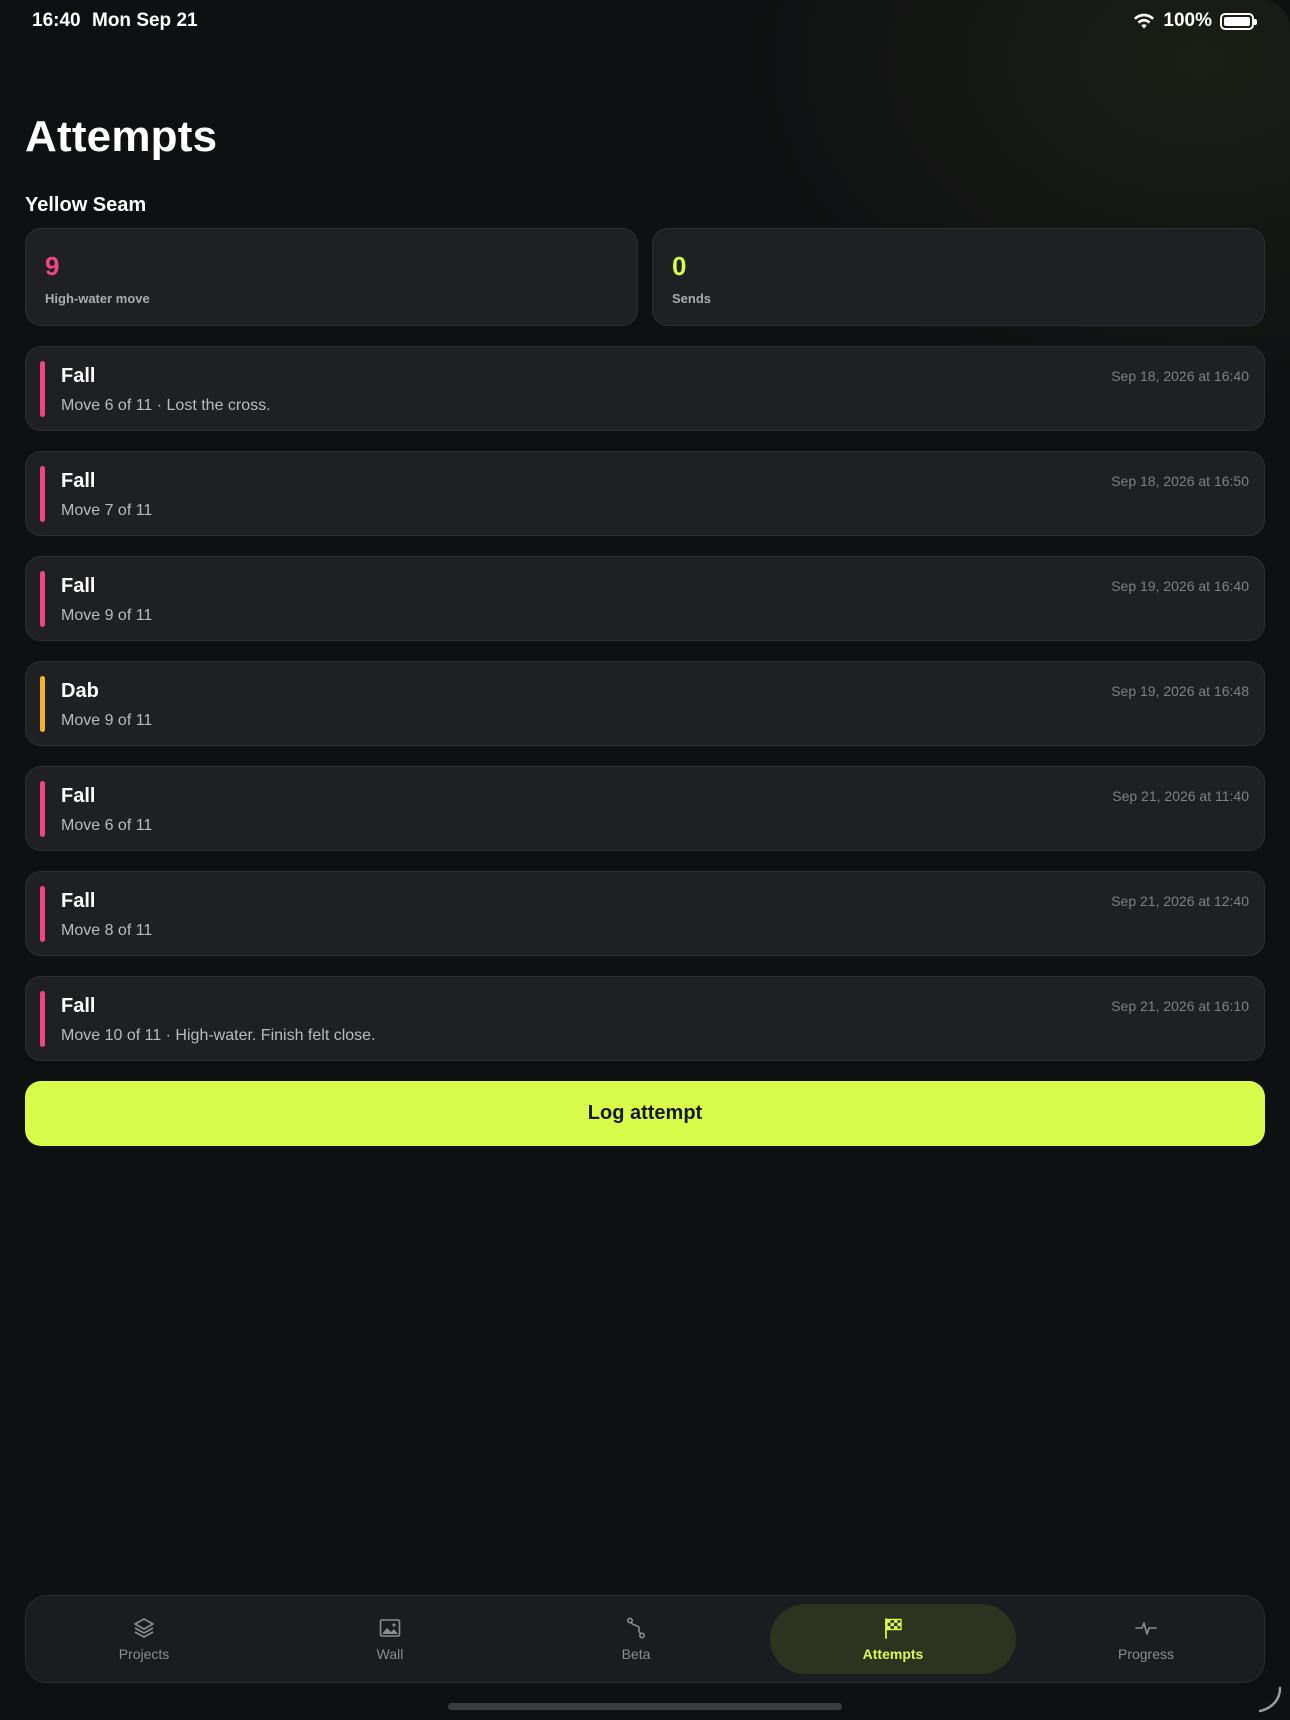  Describe the element at coordinates (1180, 1006) in the screenshot. I see `attempt-date: Sep 21, 2026 at 16:10` at that location.